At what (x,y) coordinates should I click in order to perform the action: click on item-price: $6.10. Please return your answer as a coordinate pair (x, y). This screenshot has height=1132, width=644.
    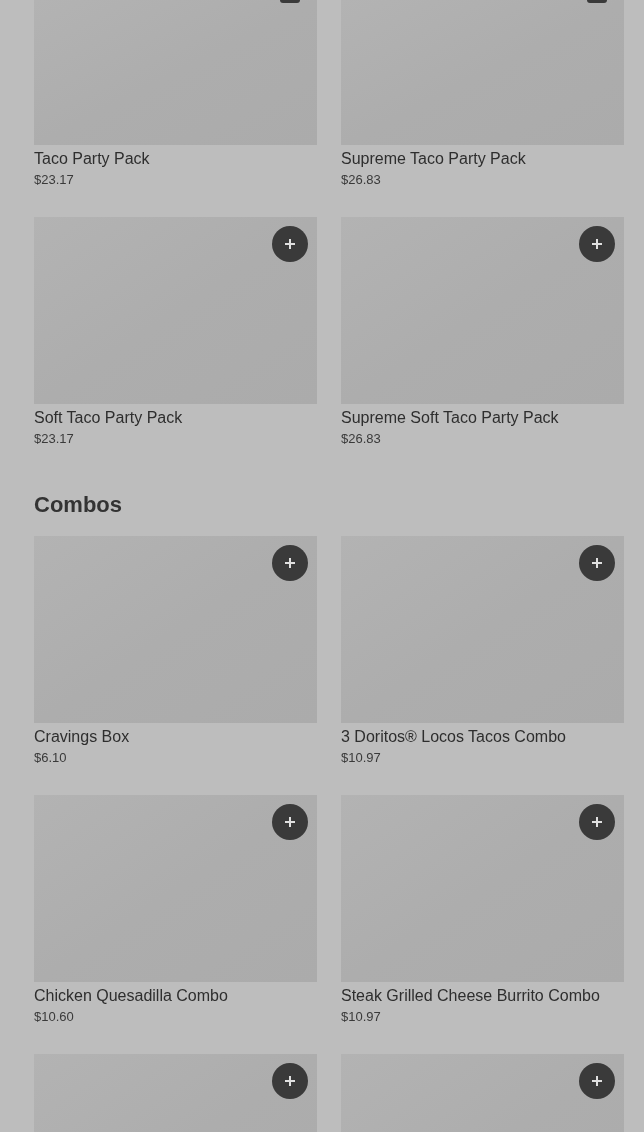
    Looking at the image, I should click on (51, 758).